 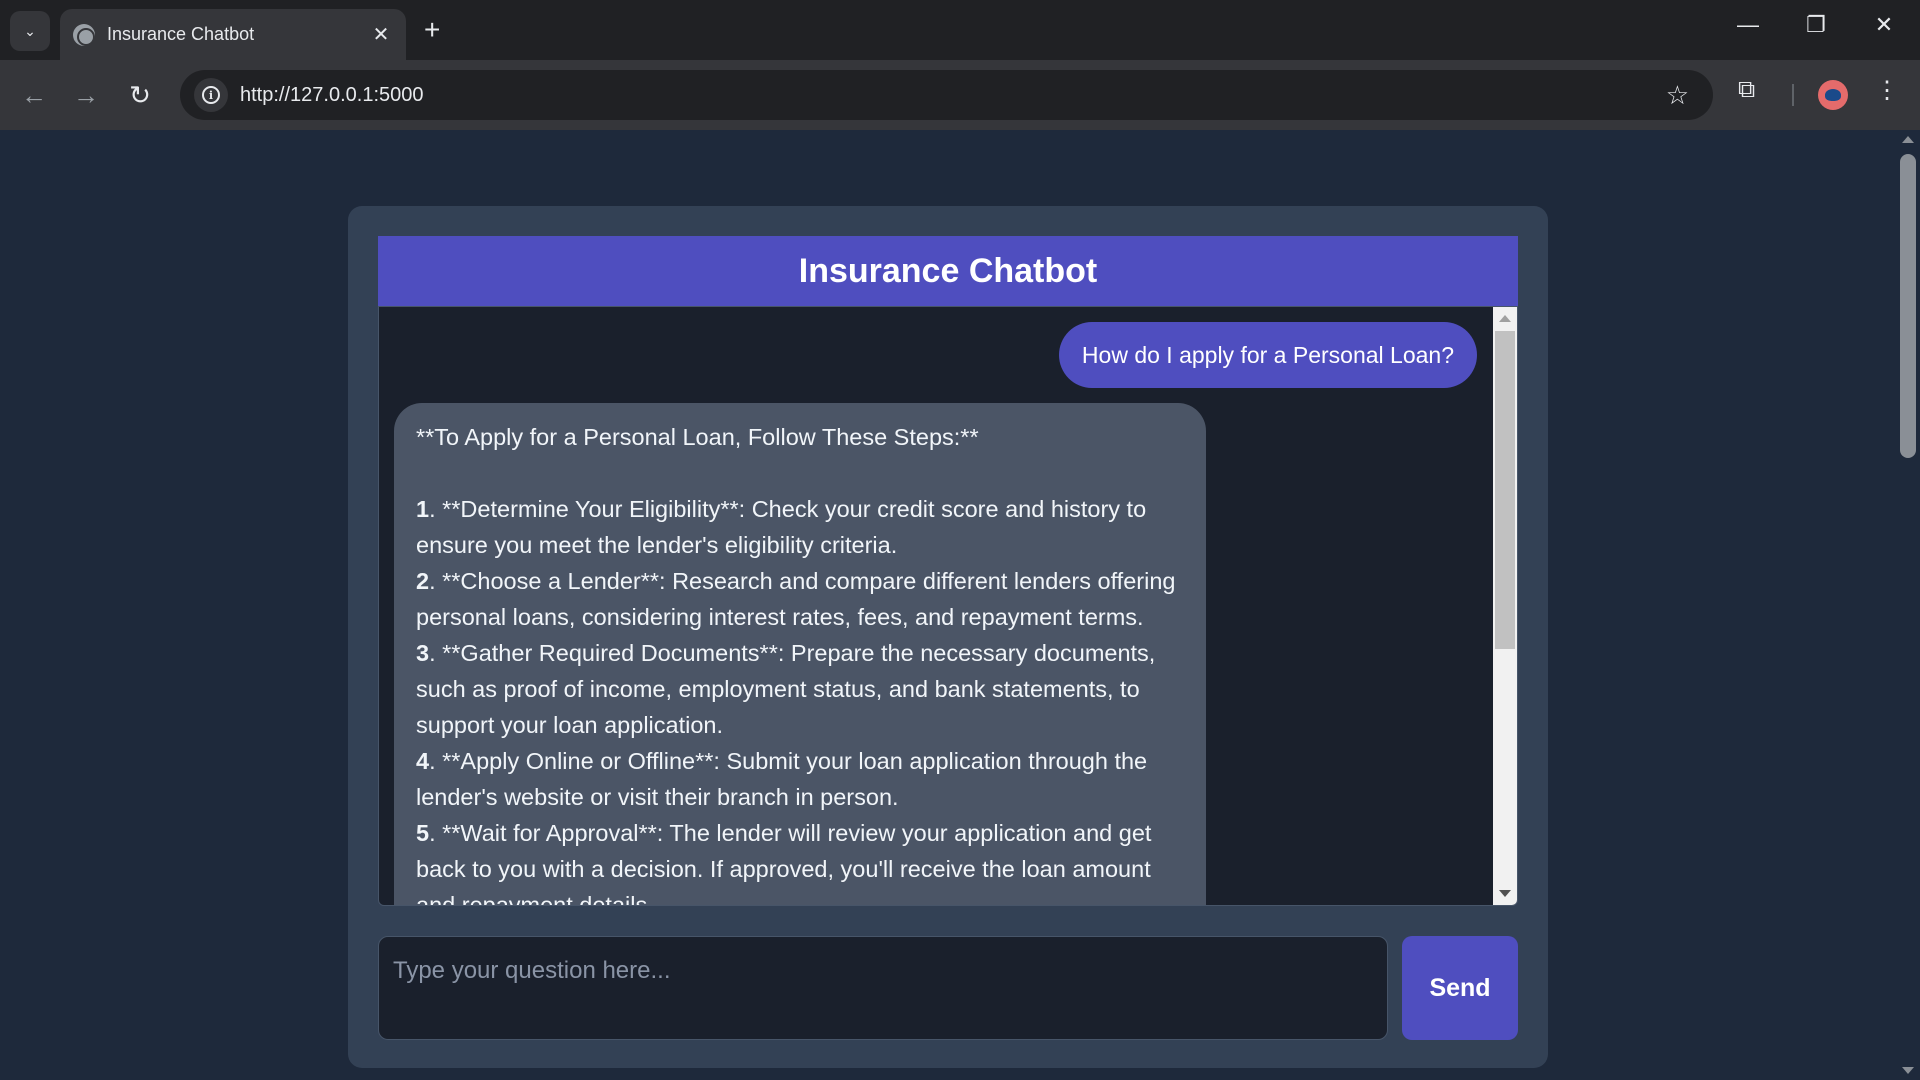 I want to click on chat-scrollbar, so click(x=1505, y=606).